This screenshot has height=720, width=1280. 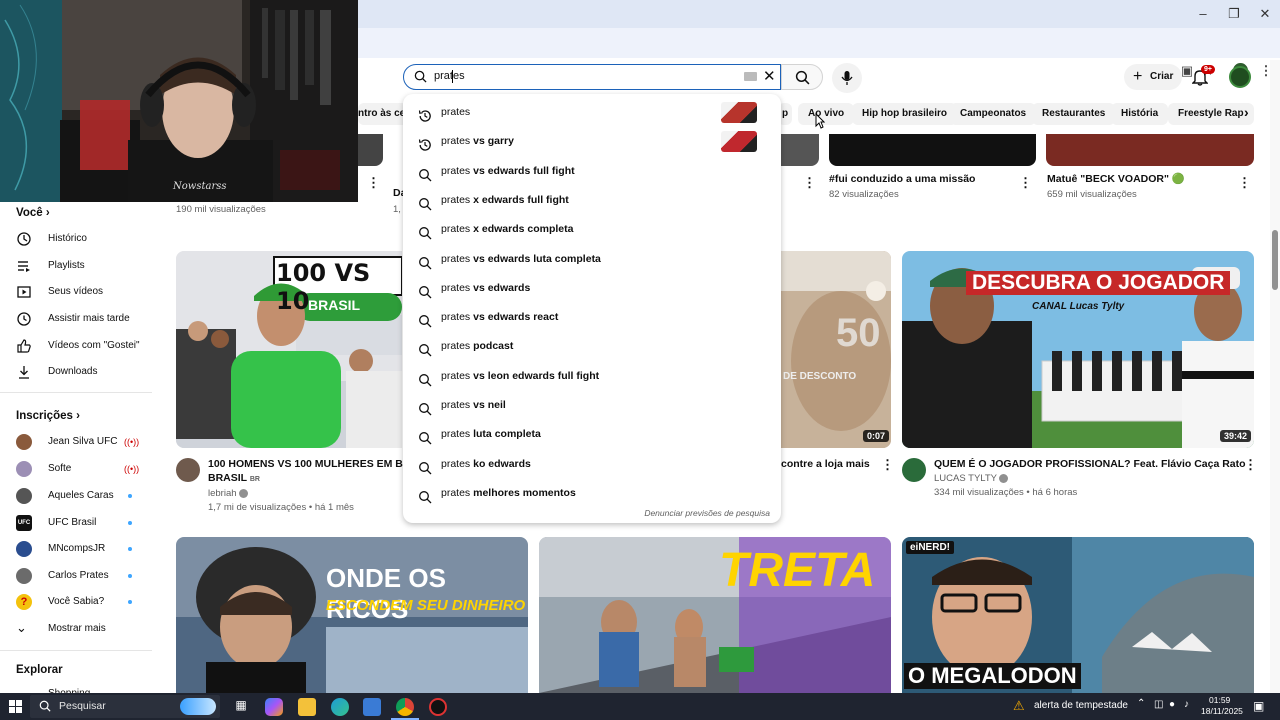 I want to click on video-thumbnail: TRETA, so click(x=715, y=615).